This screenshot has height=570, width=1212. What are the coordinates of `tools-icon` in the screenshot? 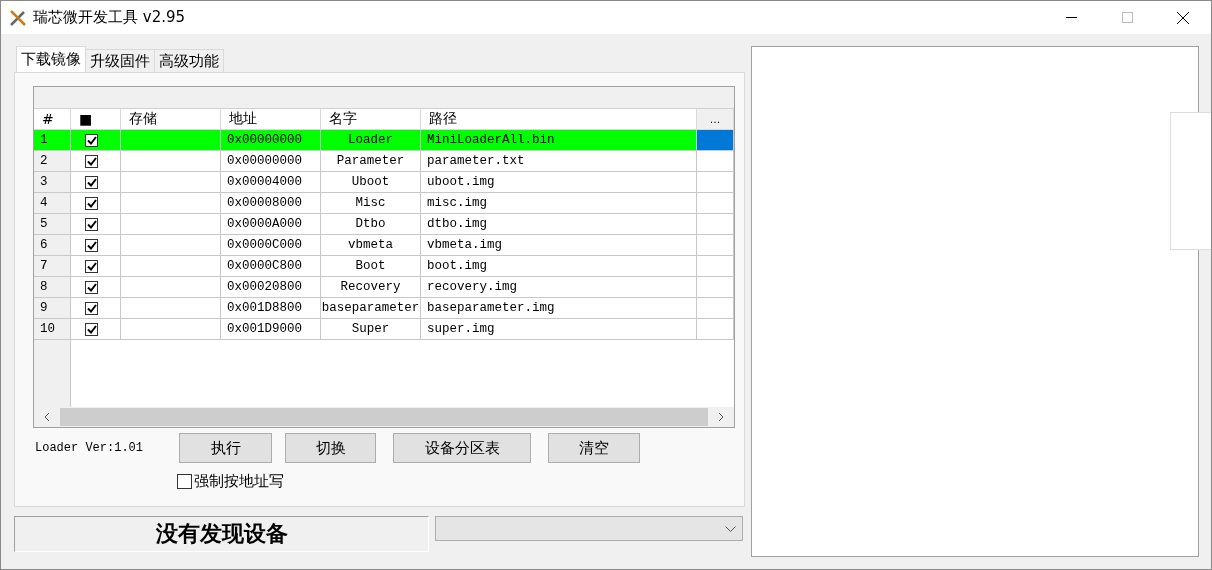 It's located at (18, 17).